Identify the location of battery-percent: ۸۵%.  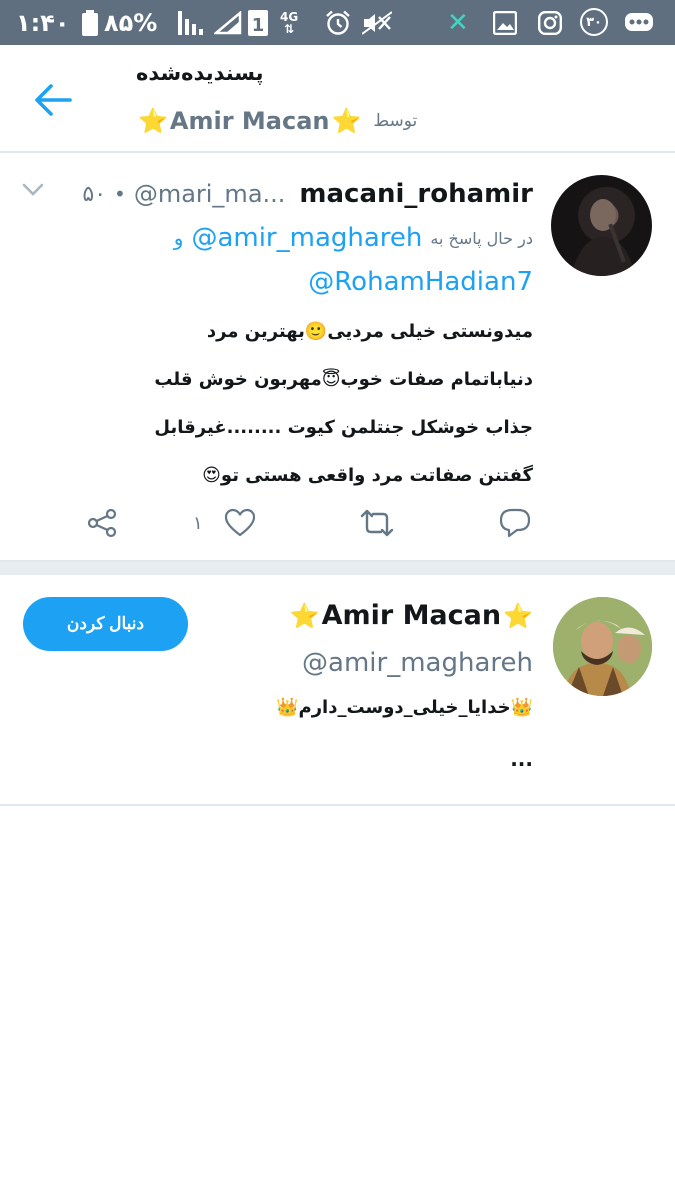
(131, 22).